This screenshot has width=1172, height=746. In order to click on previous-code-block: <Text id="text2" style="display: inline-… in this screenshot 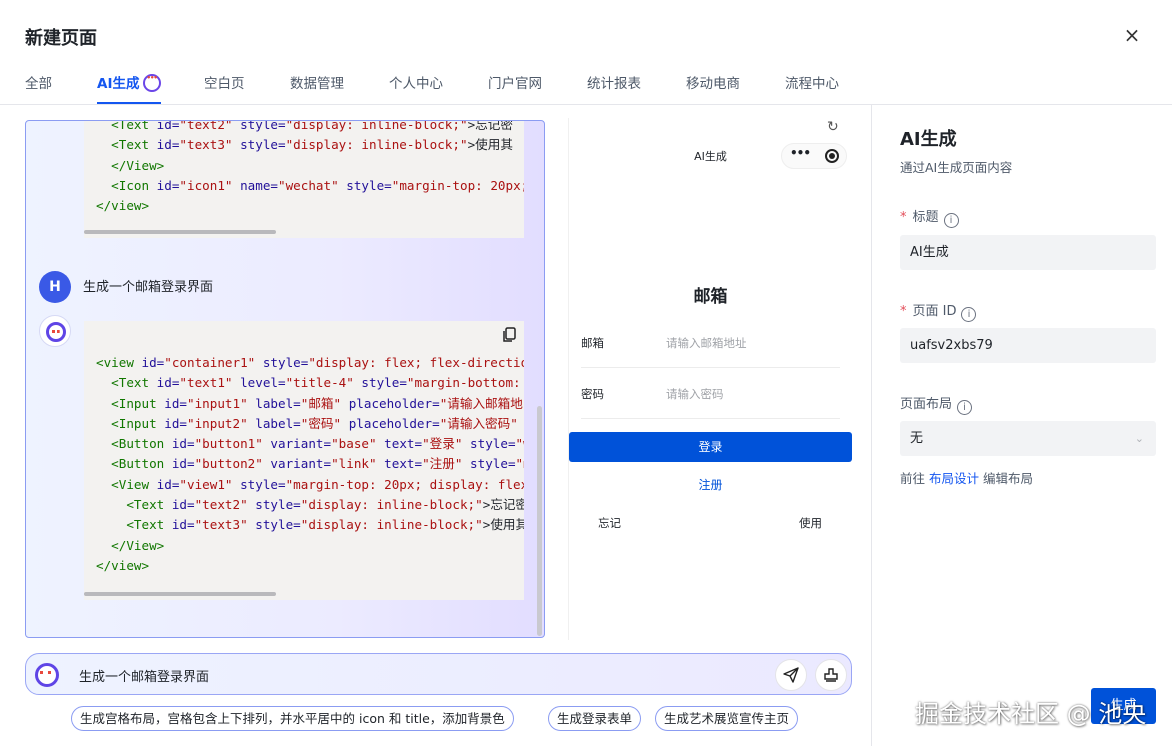, I will do `click(304, 179)`.